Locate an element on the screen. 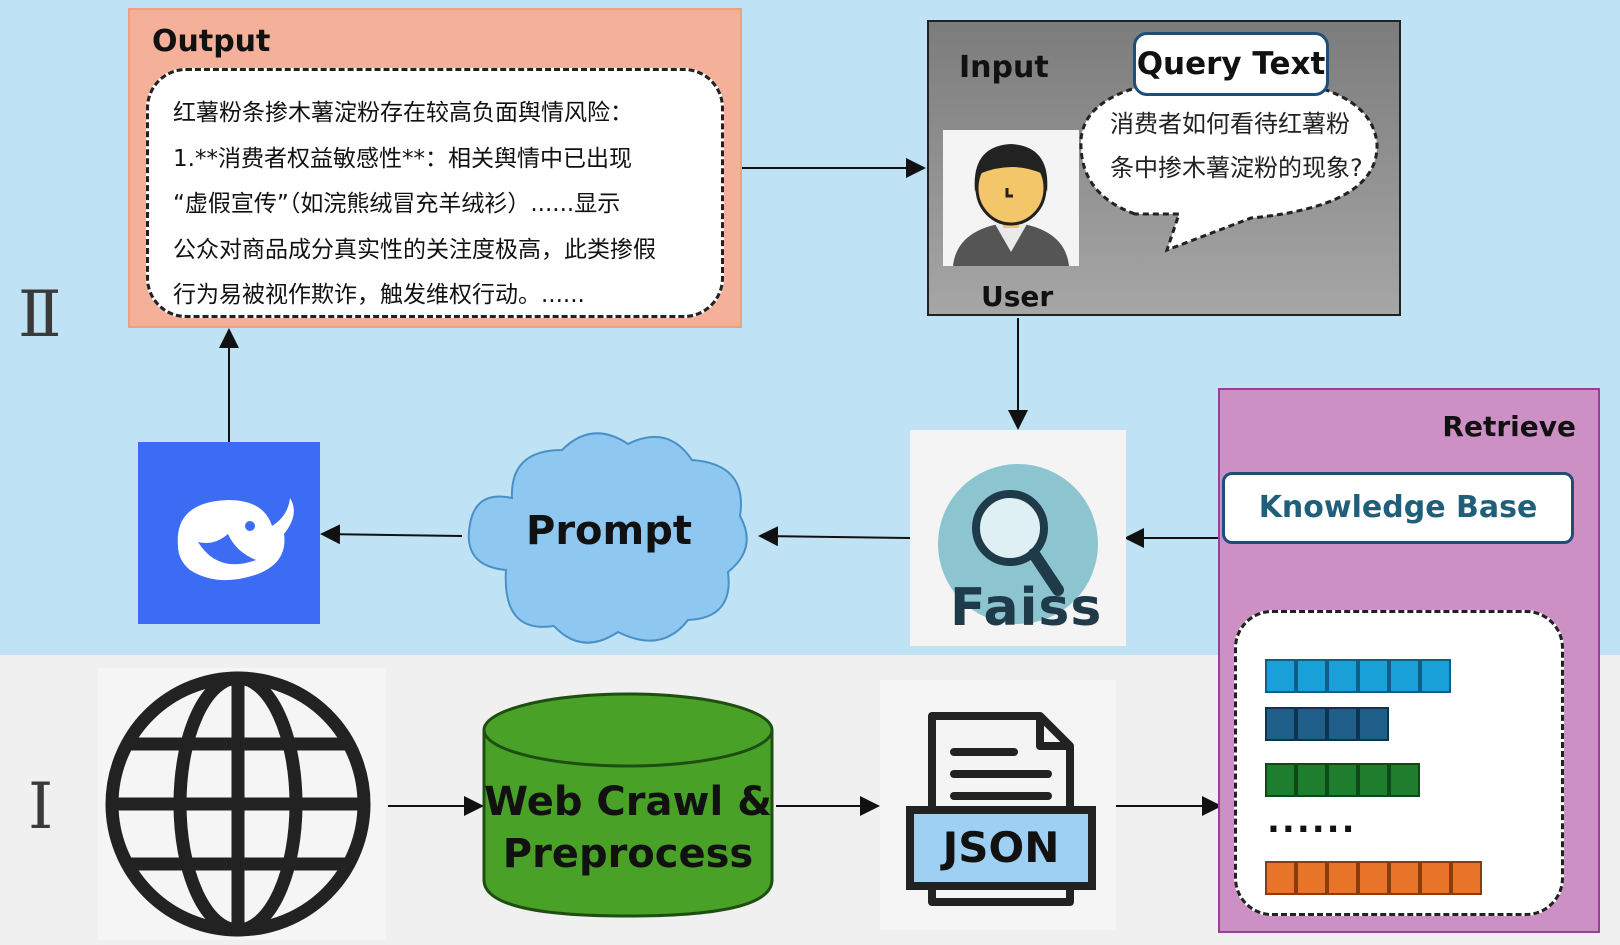 The height and width of the screenshot is (945, 1620). output-line: 红薯粉条掺木薯淀粉存在较高负面舆情风险： is located at coordinates (403, 113).